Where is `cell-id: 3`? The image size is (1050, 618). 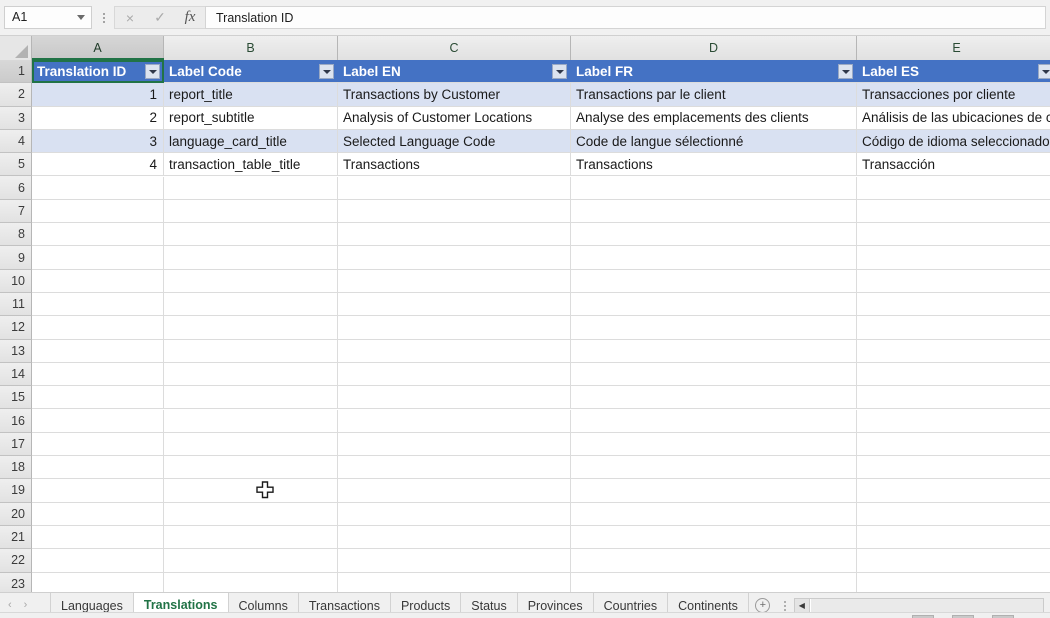
cell-id: 3 is located at coordinates (98, 141).